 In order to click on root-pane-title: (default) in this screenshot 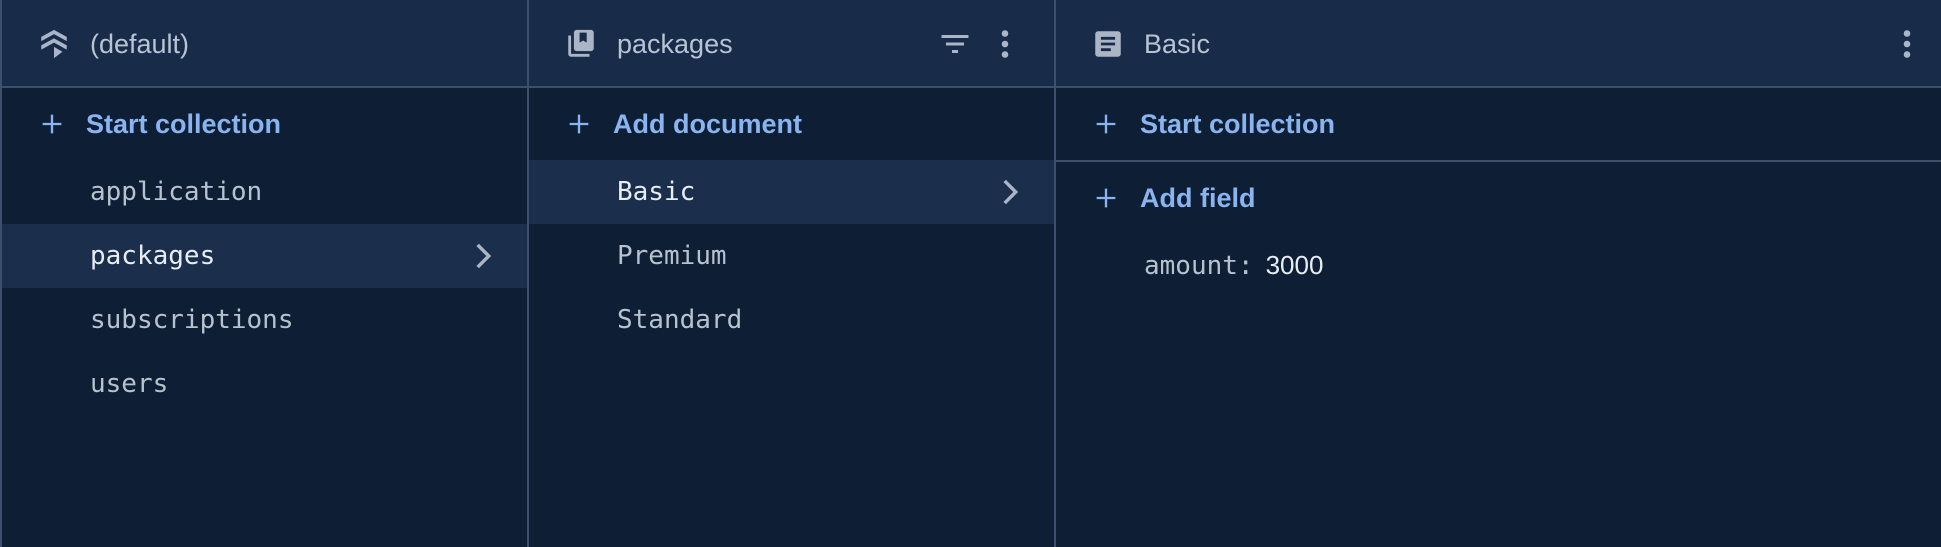, I will do `click(140, 44)`.